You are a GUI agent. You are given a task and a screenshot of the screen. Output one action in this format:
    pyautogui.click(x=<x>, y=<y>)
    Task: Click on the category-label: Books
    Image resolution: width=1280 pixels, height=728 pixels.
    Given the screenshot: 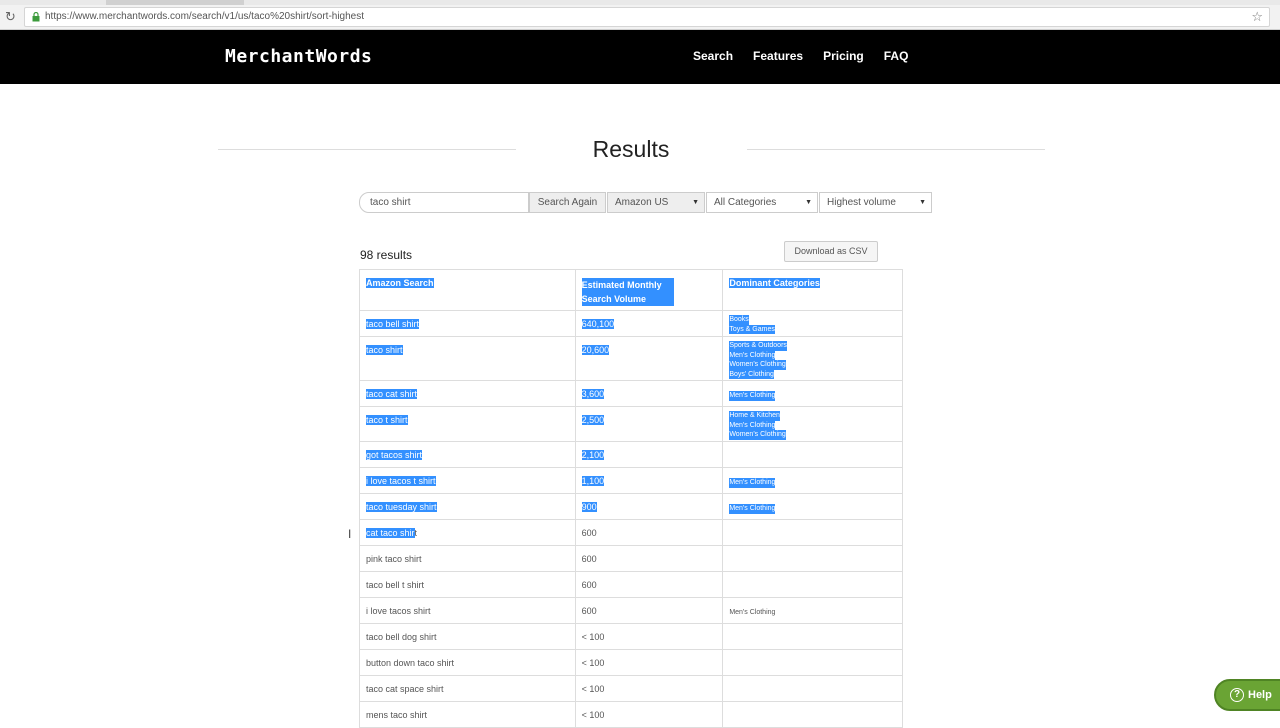 What is the action you would take?
    pyautogui.click(x=739, y=320)
    